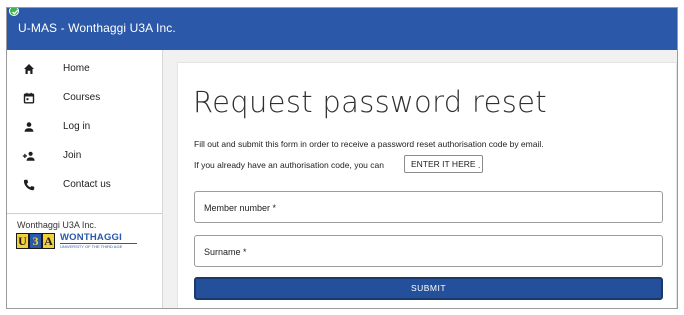  What do you see at coordinates (35, 241) in the screenshot?
I see `logo-letter: 3` at bounding box center [35, 241].